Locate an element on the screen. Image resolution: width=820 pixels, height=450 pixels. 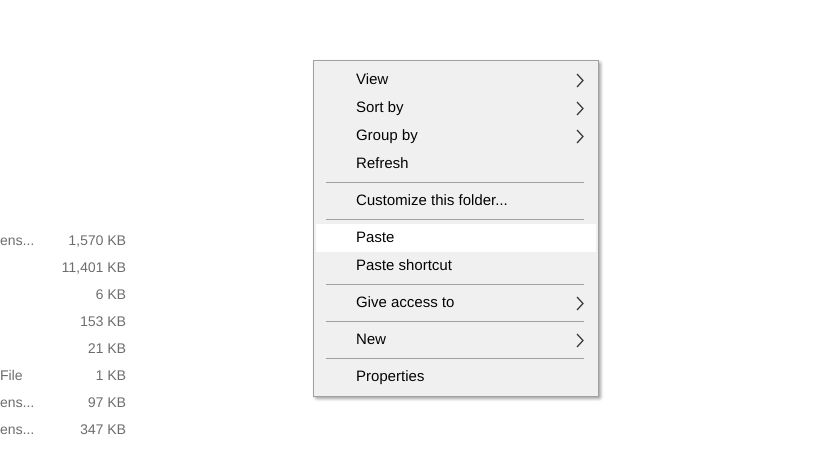
menu-item: Paste is located at coordinates (456, 238).